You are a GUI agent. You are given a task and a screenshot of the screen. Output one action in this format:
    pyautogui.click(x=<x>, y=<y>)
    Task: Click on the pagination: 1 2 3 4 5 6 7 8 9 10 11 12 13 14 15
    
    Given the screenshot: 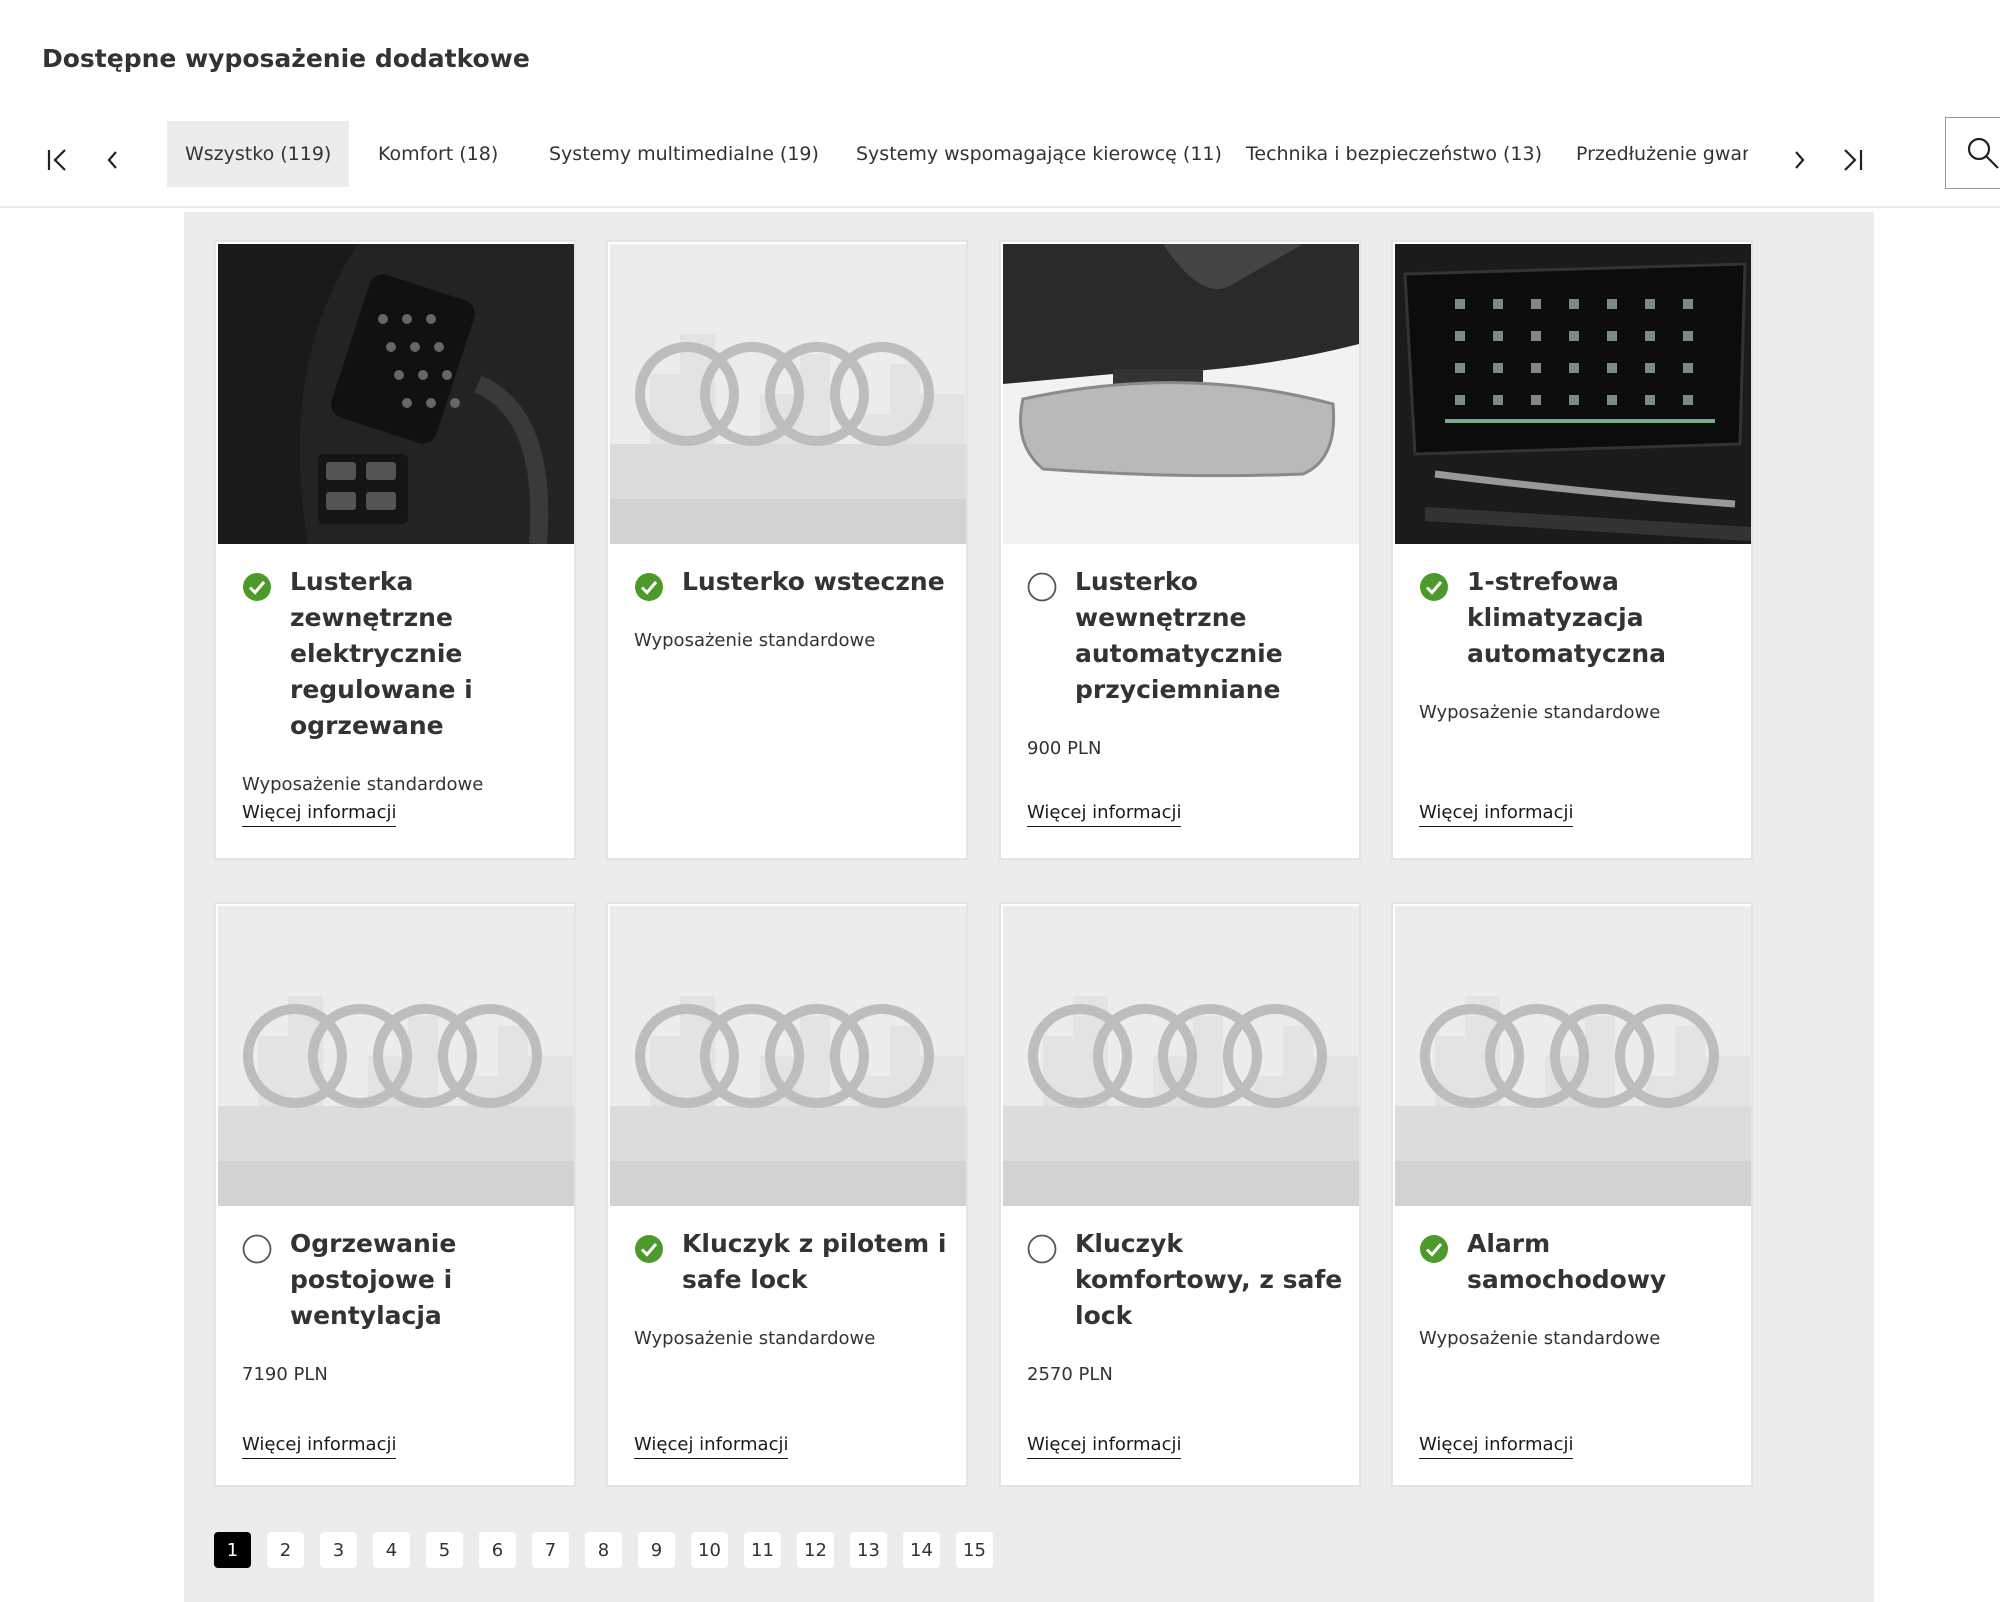 What is the action you would take?
    pyautogui.click(x=603, y=1550)
    